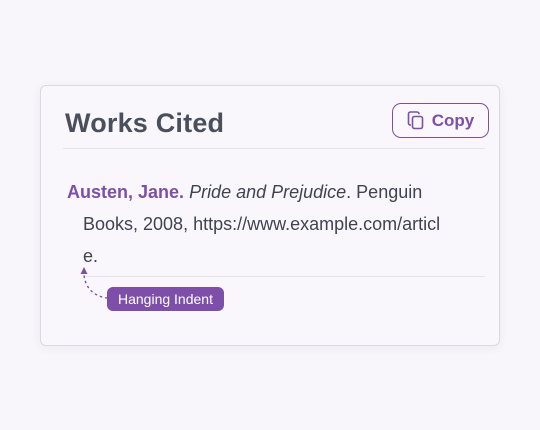  What do you see at coordinates (453, 120) in the screenshot?
I see `copy-button-label: Copy` at bounding box center [453, 120].